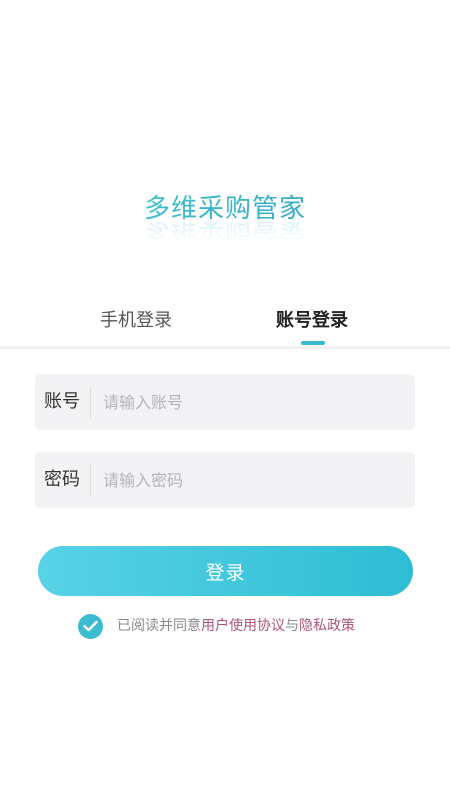  I want to click on tab-account-login: 账号登录, so click(312, 321).